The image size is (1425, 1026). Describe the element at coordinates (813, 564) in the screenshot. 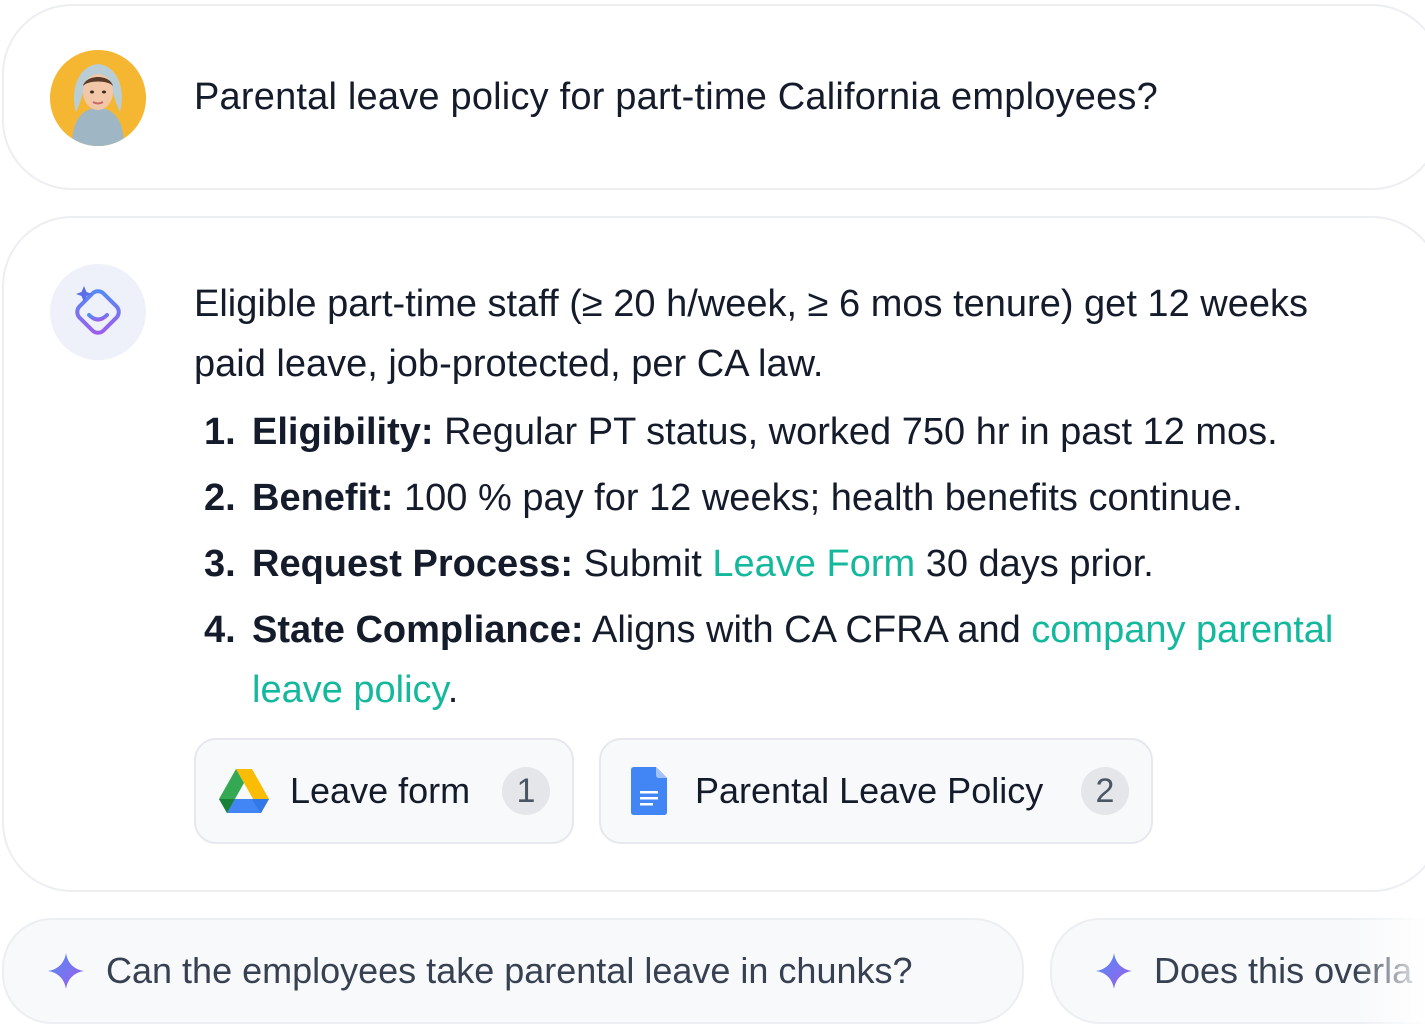

I see `leave-form-link: Leave Form` at that location.